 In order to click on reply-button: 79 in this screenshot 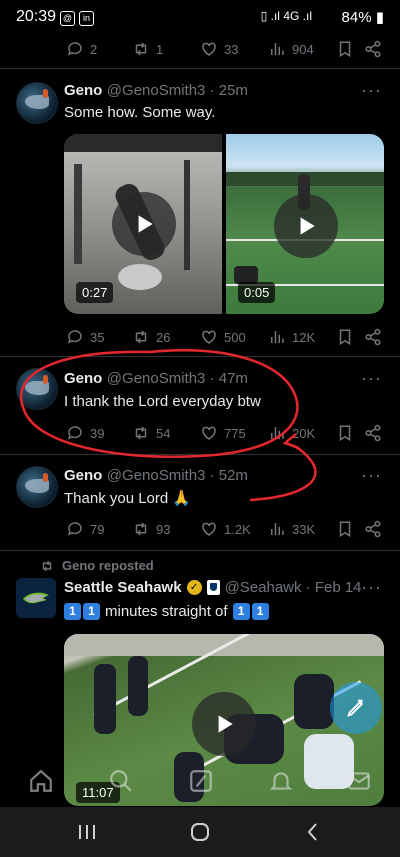, I will do `click(85, 529)`.